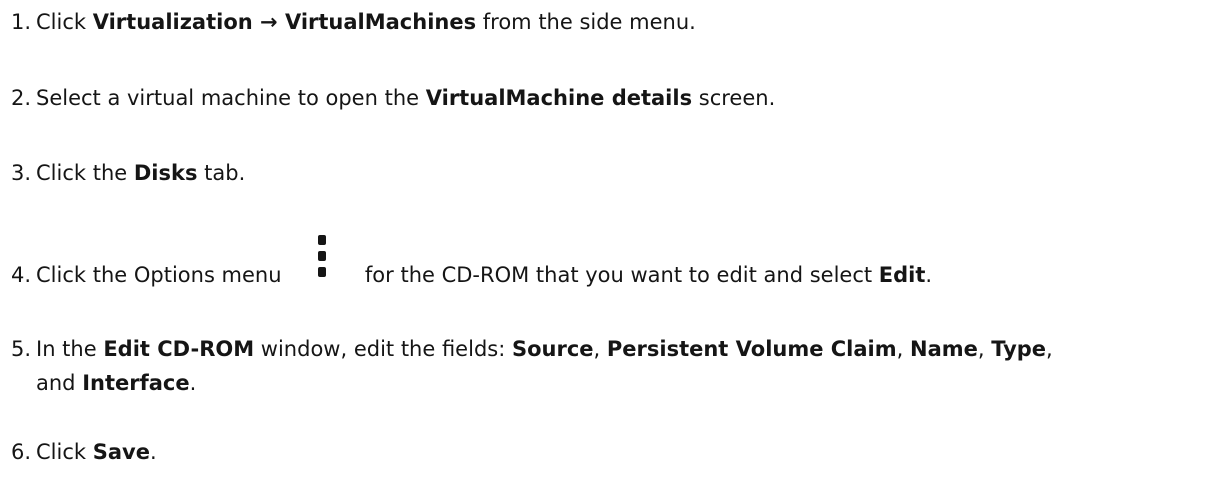  Describe the element at coordinates (162, 275) in the screenshot. I see `step-text: Click the Options menu` at that location.